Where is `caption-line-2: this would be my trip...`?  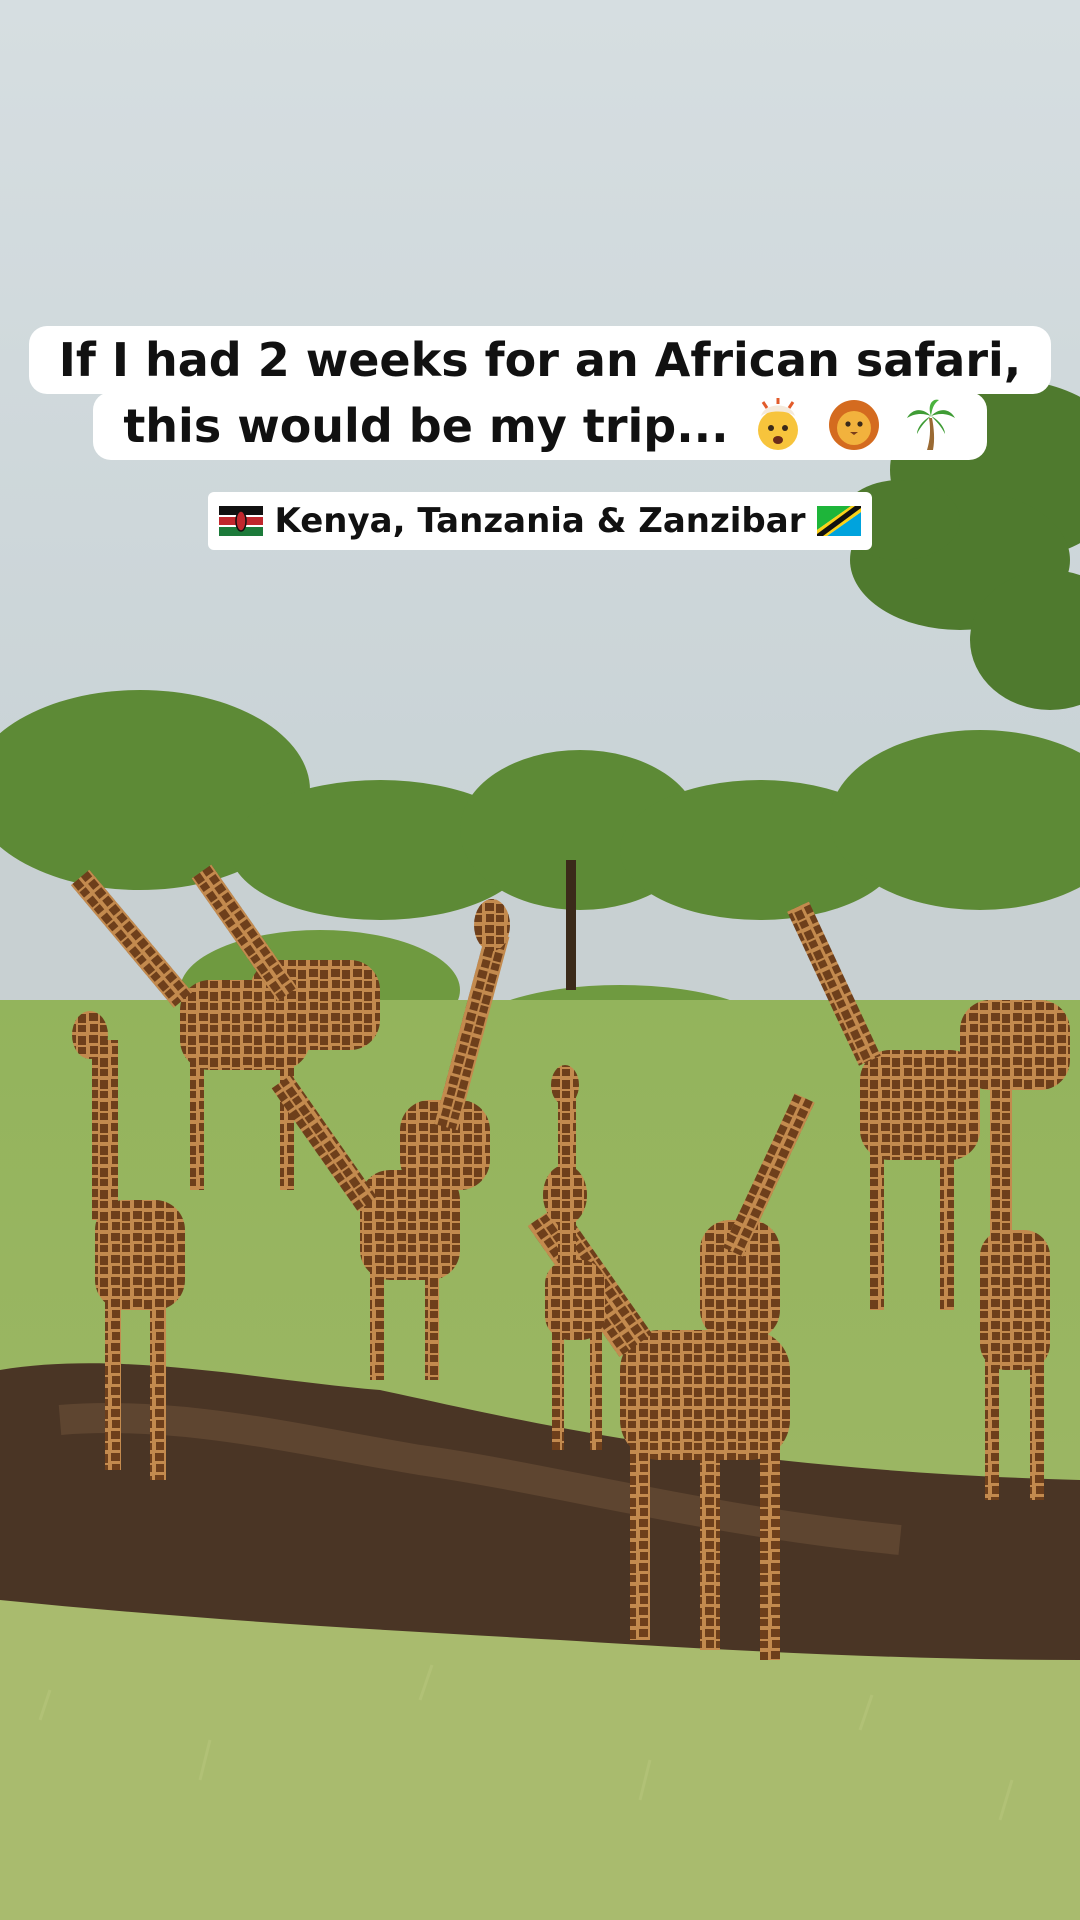 caption-line-2: this would be my trip... is located at coordinates (540, 426).